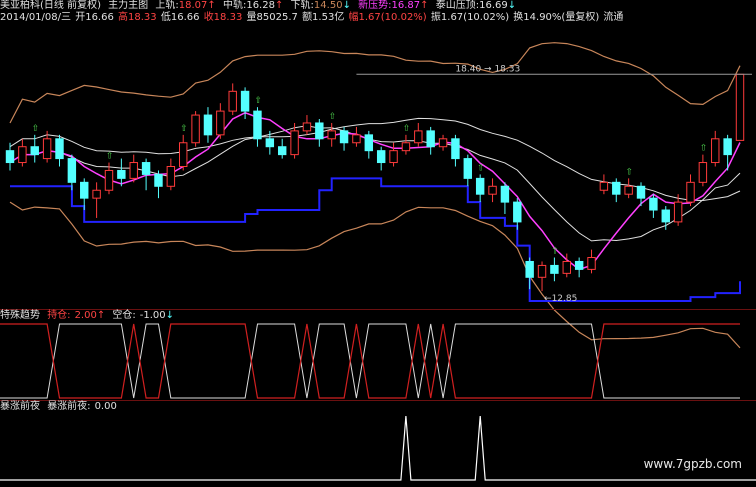 The height and width of the screenshot is (487, 756). What do you see at coordinates (20, 316) in the screenshot?
I see `indicator1-name: 特殊趋势` at bounding box center [20, 316].